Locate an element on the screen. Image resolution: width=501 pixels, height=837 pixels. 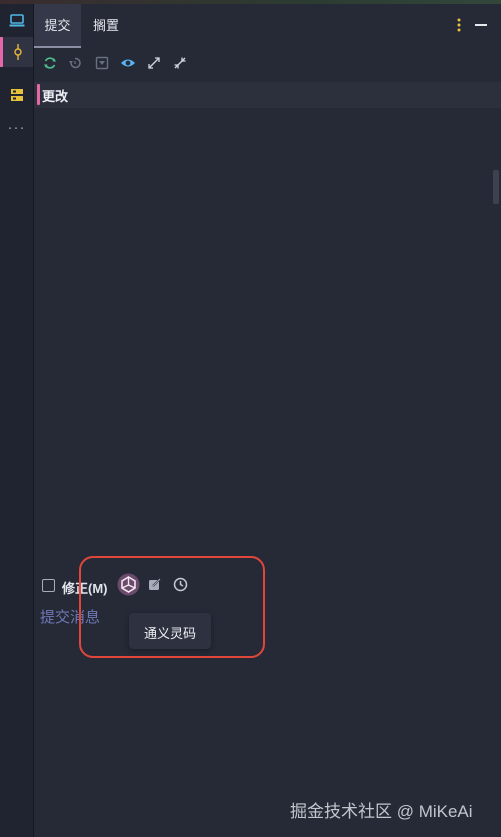
download-icon is located at coordinates (102, 63).